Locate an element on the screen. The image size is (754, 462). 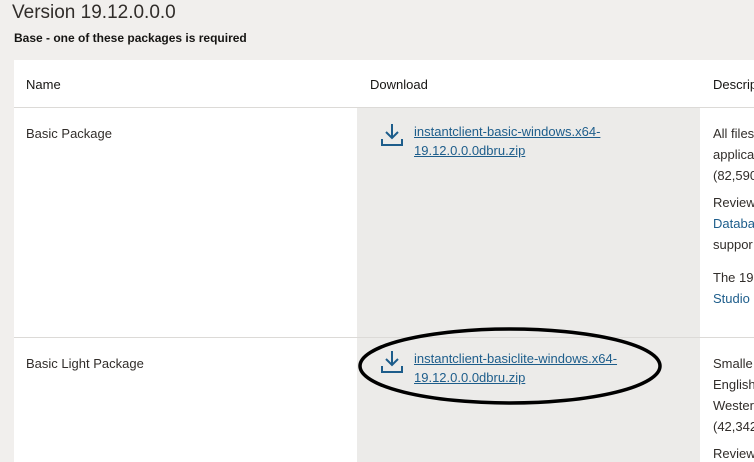
package-description: All files applica (82,590 is located at coordinates (733, 154).